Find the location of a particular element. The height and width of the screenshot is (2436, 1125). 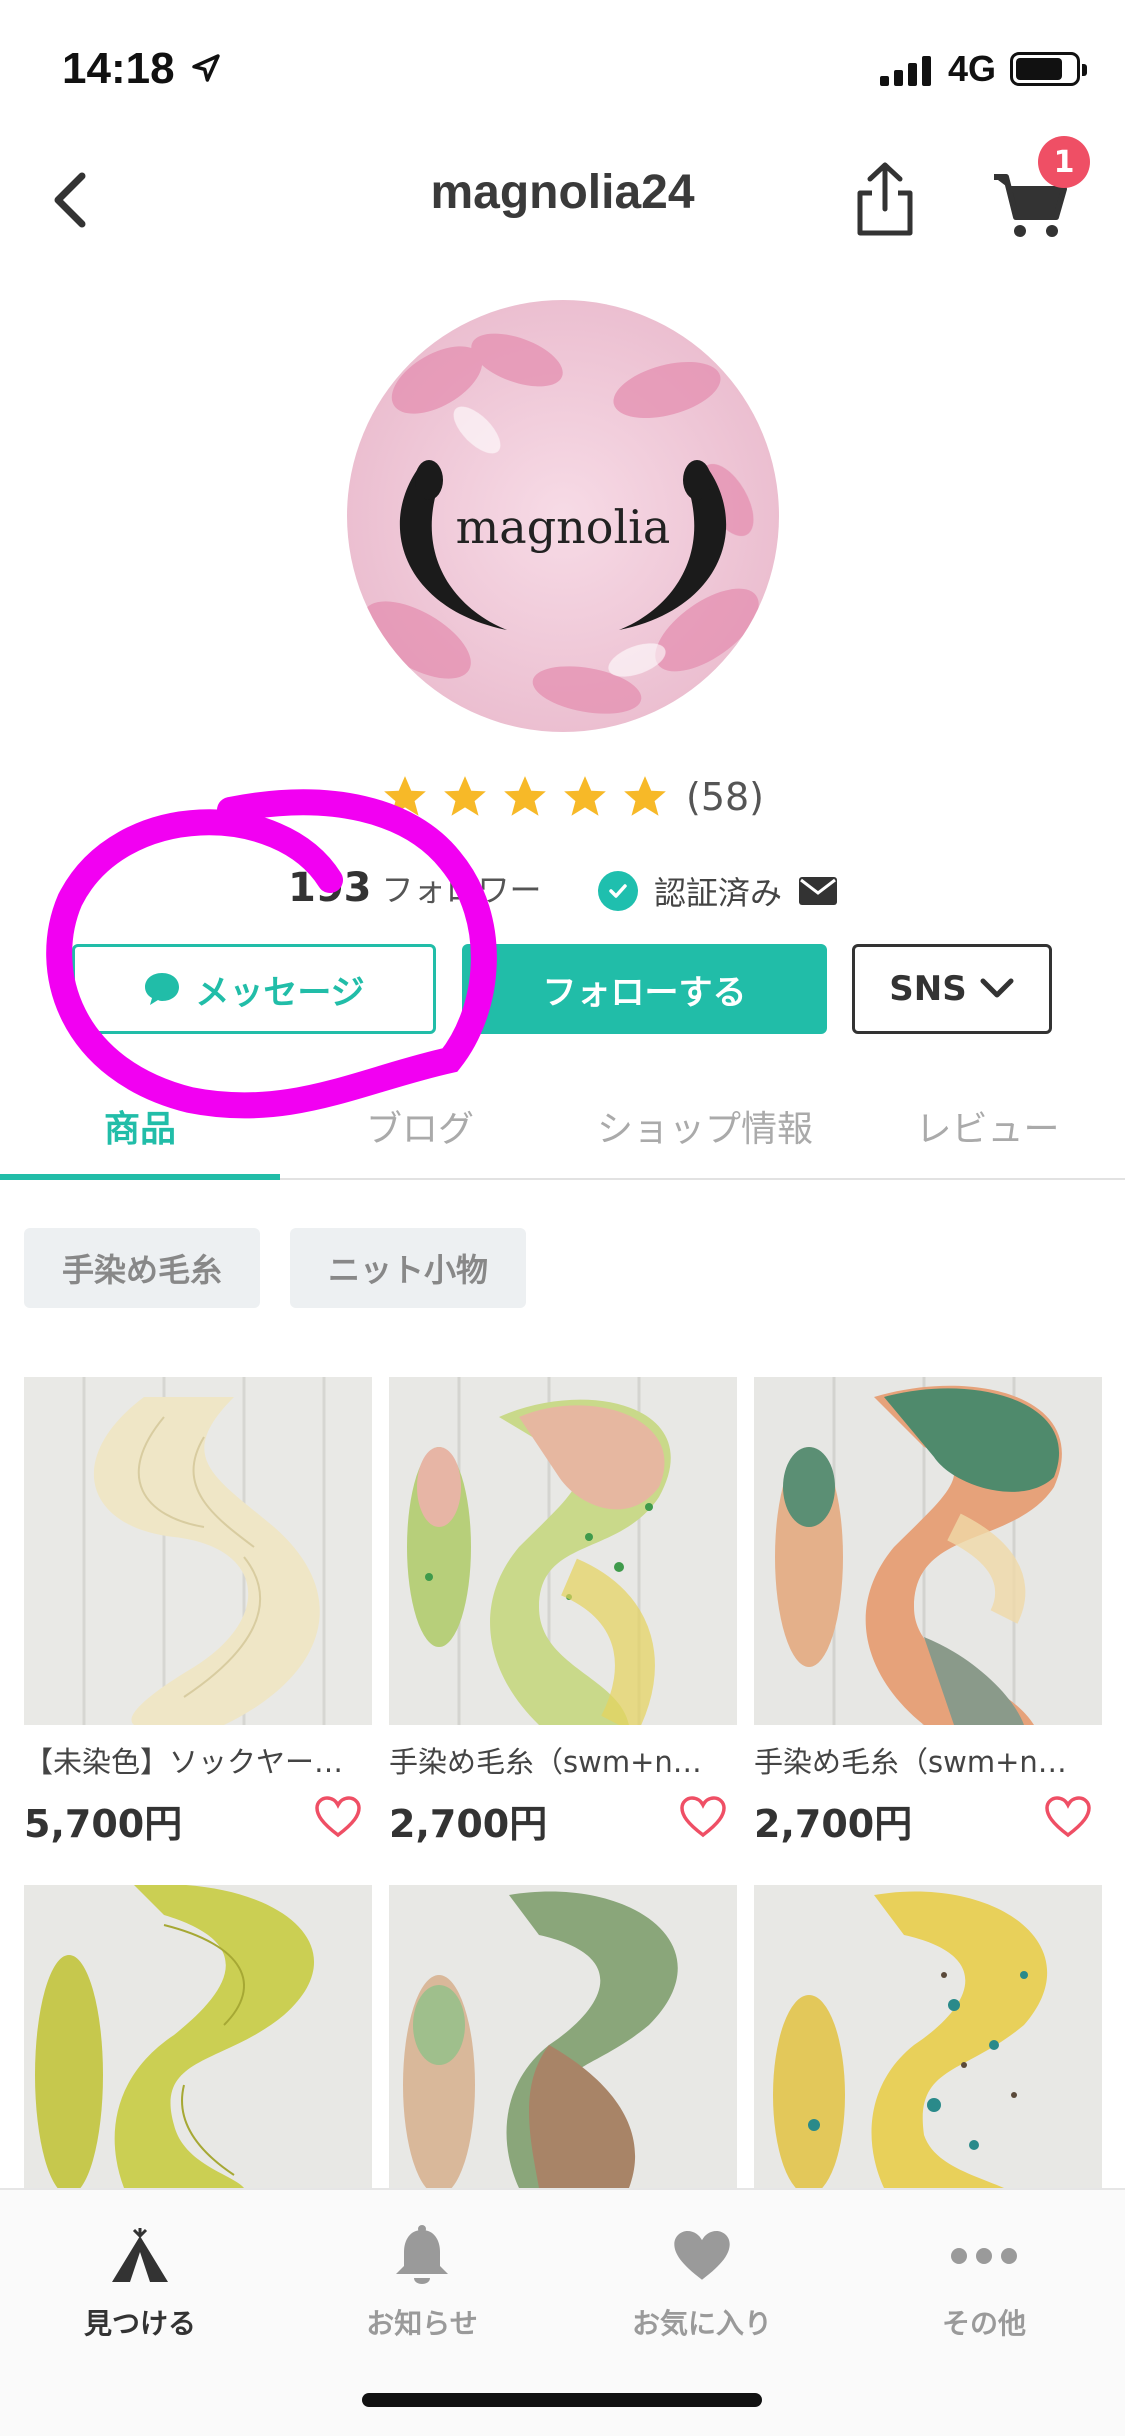

shop-avatar: magnolia is located at coordinates (563, 516).